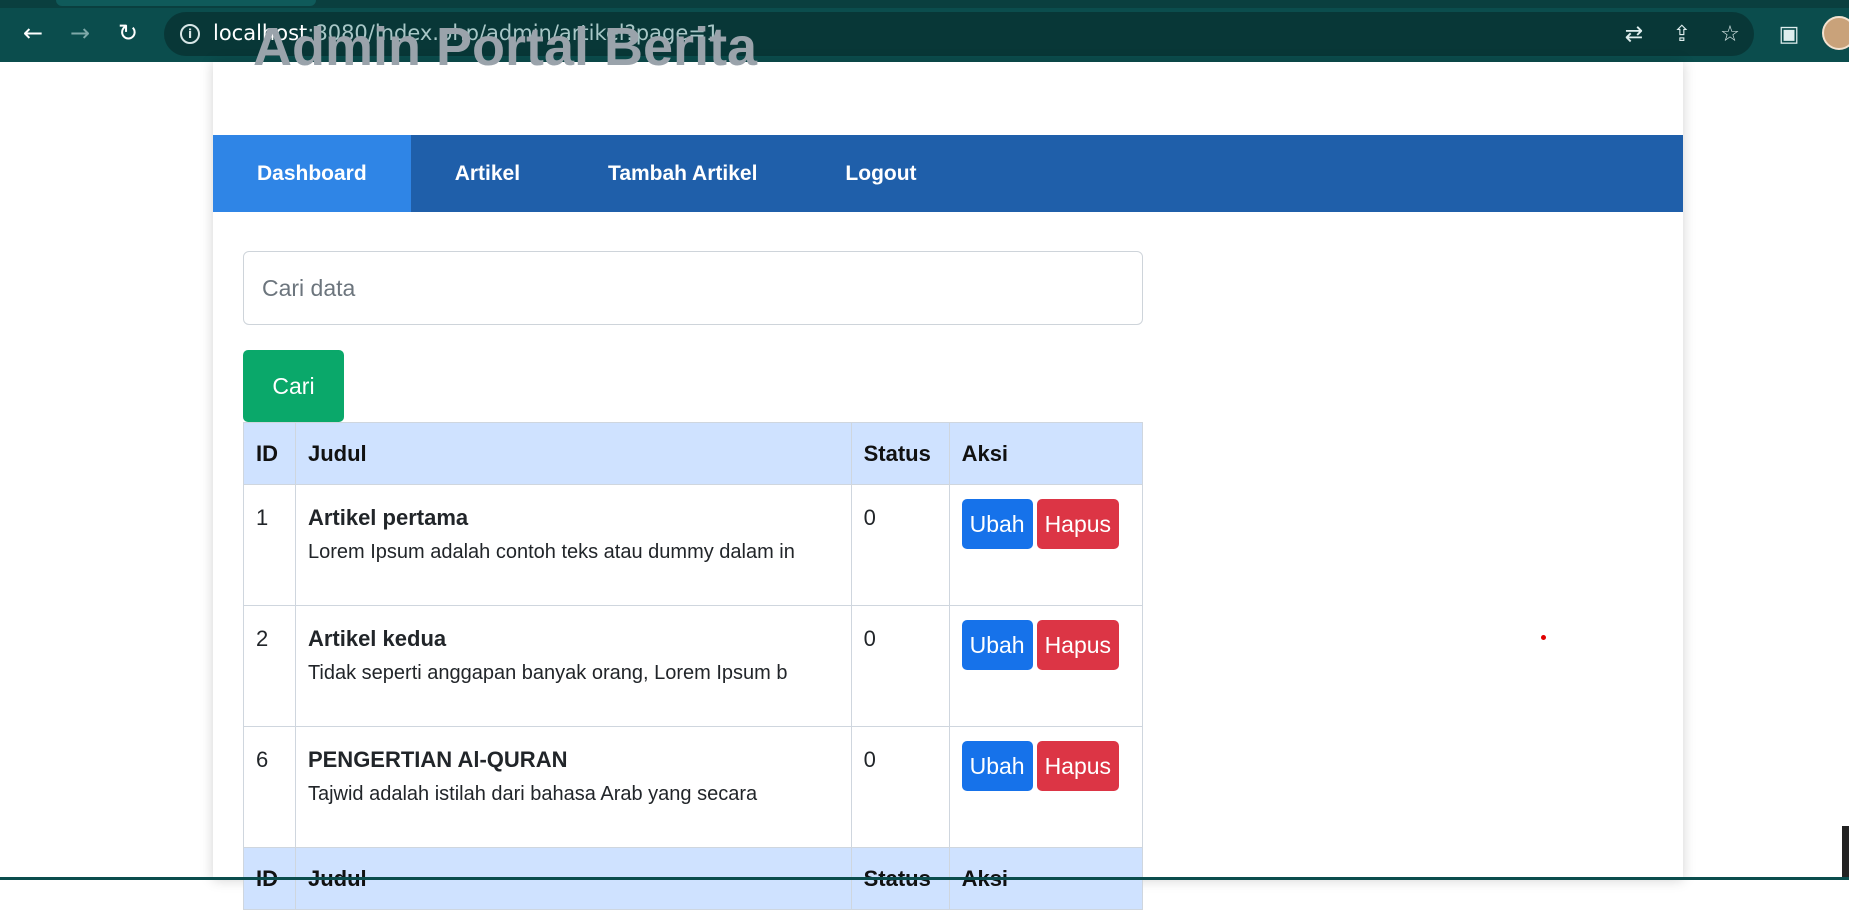  What do you see at coordinates (186, 3) in the screenshot?
I see `active-tab` at bounding box center [186, 3].